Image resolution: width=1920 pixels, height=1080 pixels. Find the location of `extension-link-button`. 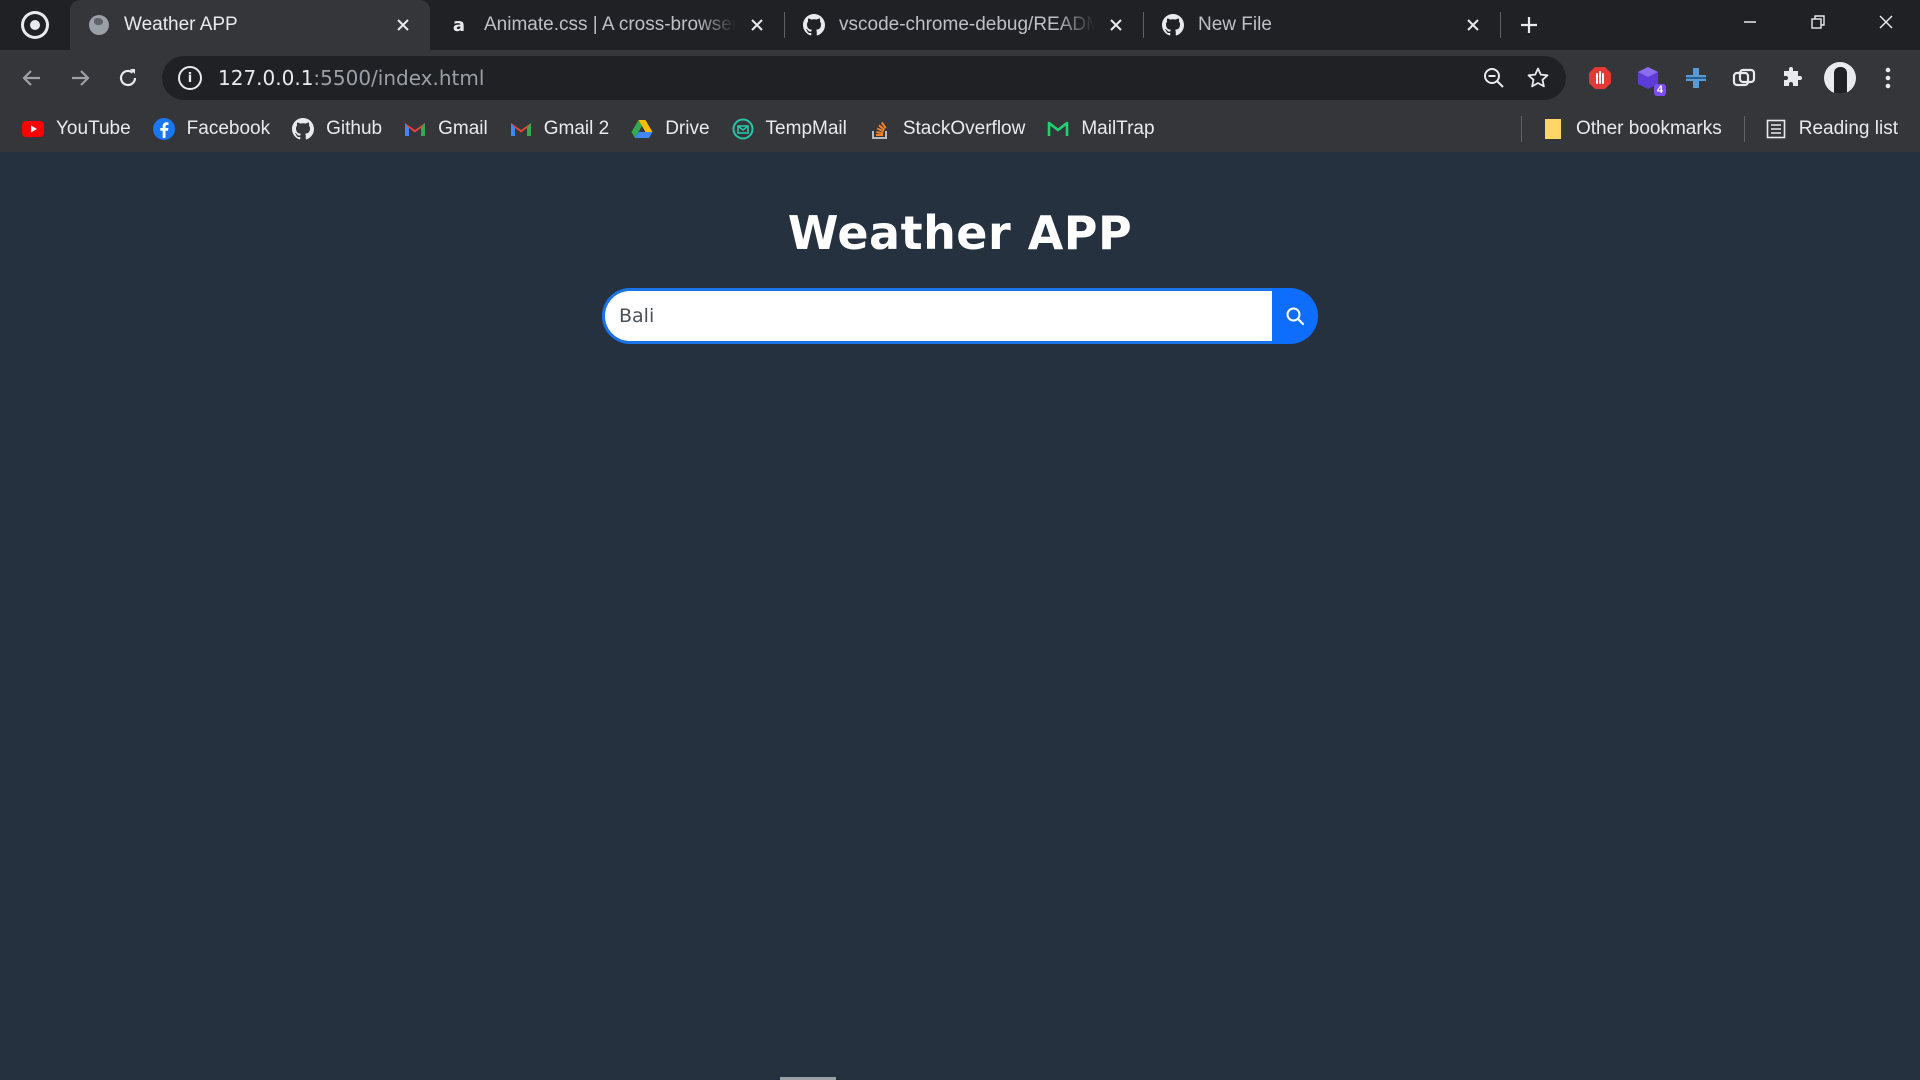

extension-link-button is located at coordinates (1744, 78).